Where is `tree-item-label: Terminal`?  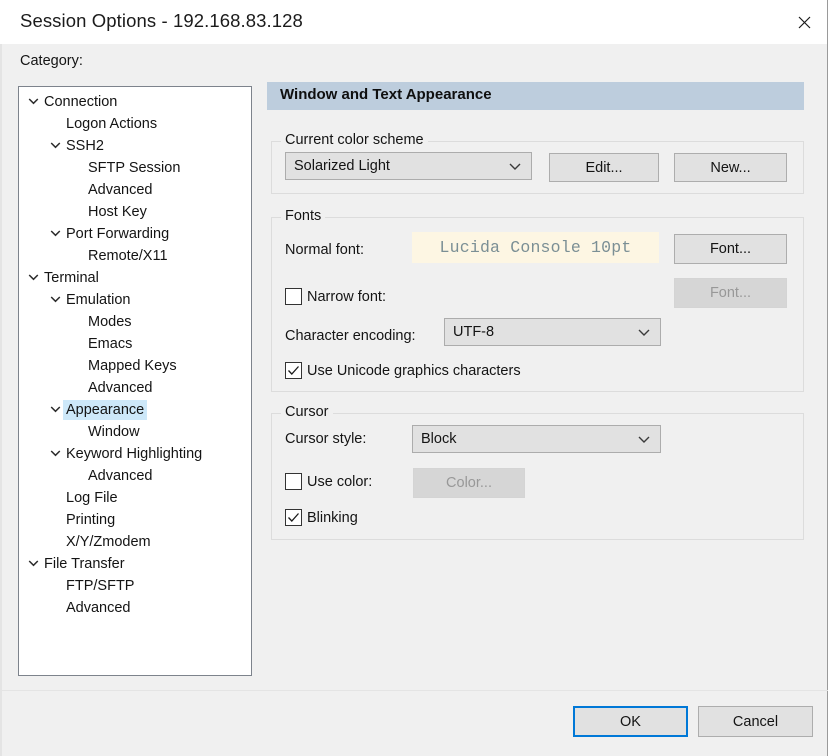
tree-item-label: Terminal is located at coordinates (71, 278).